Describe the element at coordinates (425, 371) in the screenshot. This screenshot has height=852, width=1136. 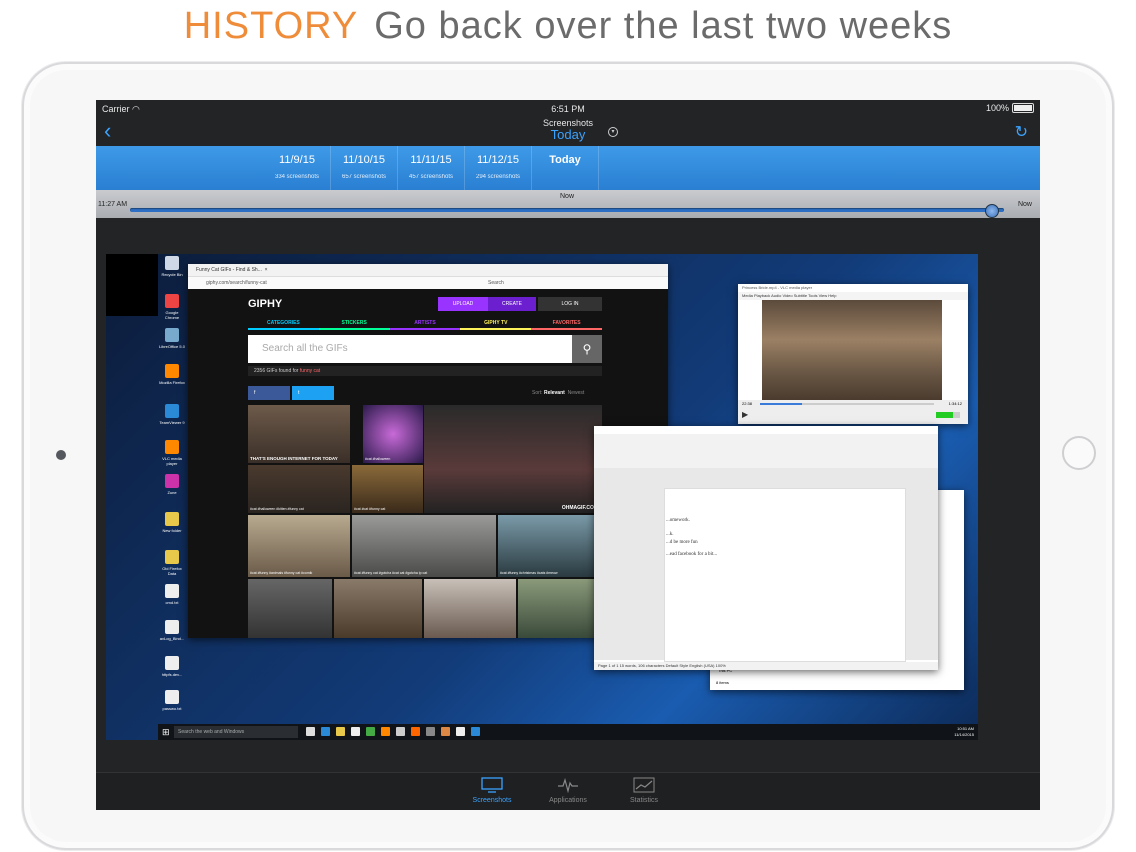
I see `results-count: 2356 GIFs found for funny cat` at that location.